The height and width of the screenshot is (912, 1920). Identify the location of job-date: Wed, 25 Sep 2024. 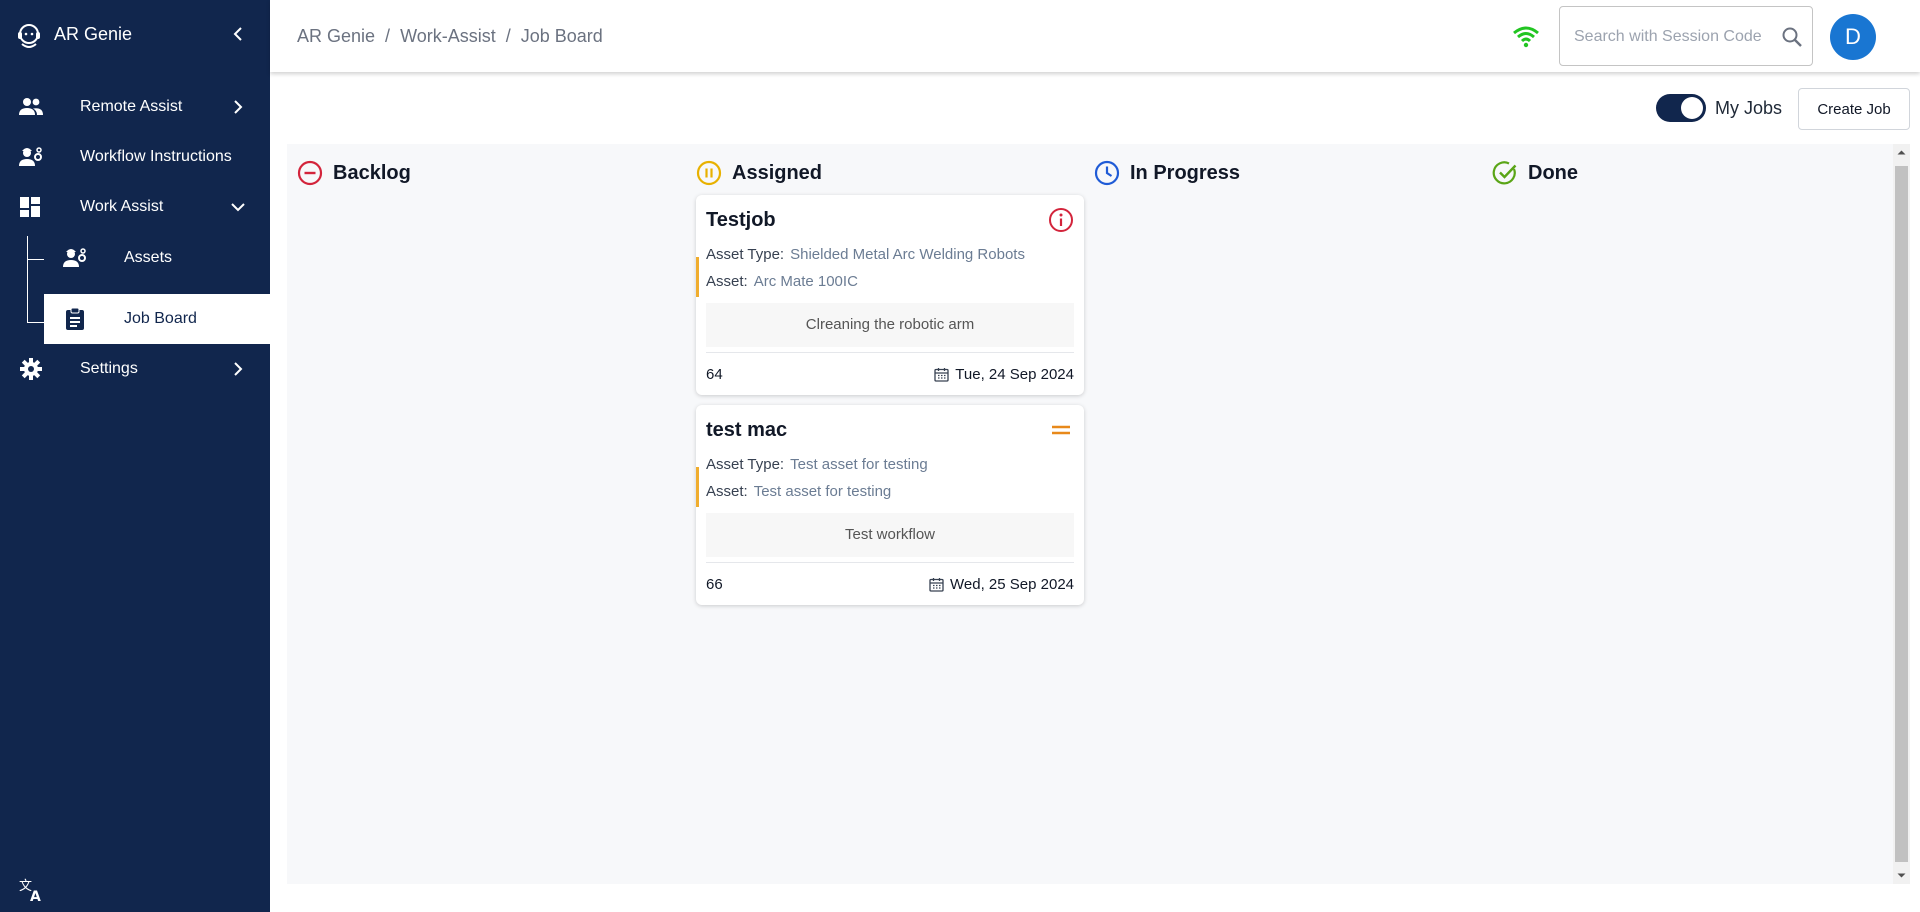
(1001, 584).